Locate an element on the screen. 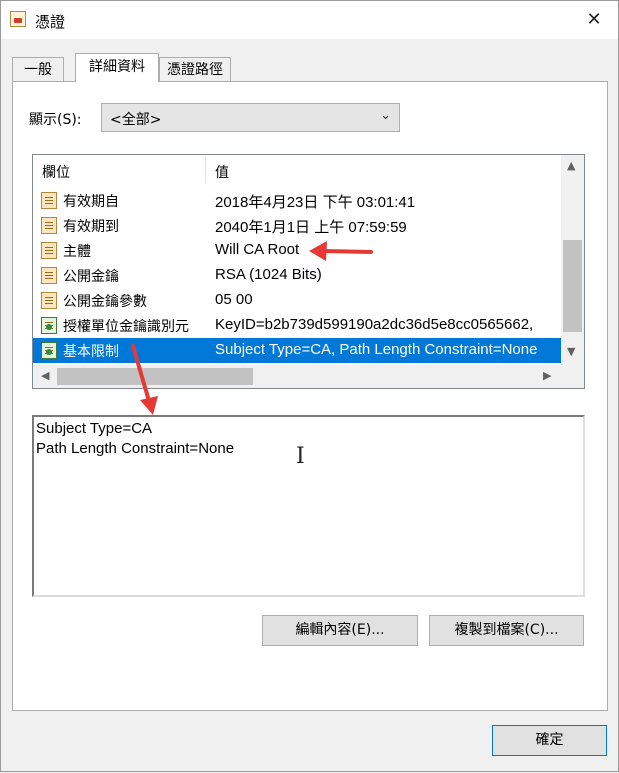 The image size is (619, 773). list-item: 主體 Will CA Root is located at coordinates (297, 250).